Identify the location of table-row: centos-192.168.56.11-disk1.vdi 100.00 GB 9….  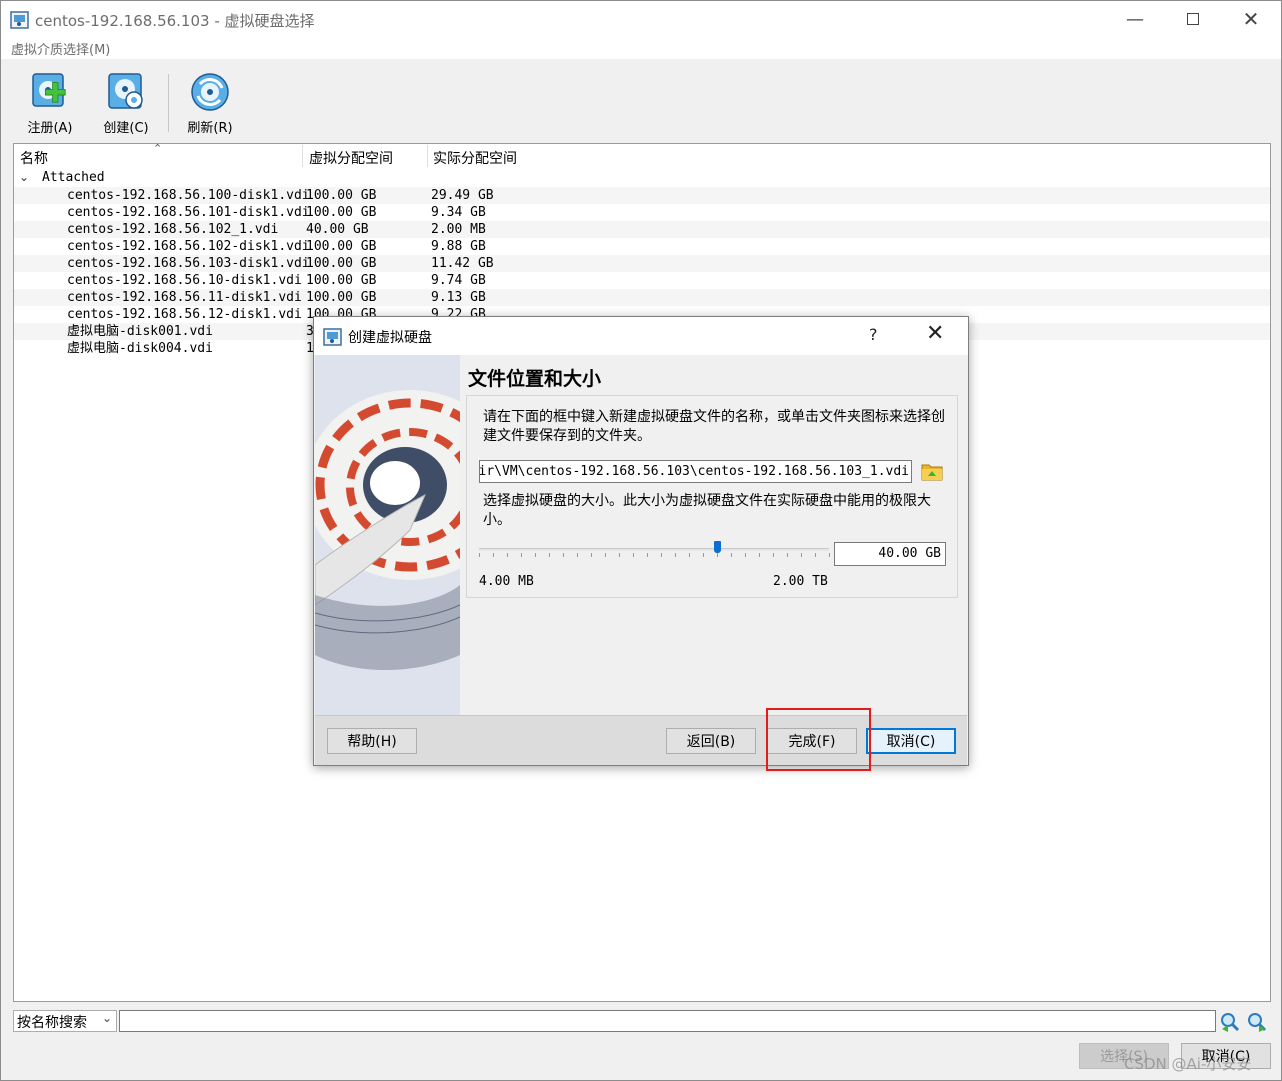
(642, 297).